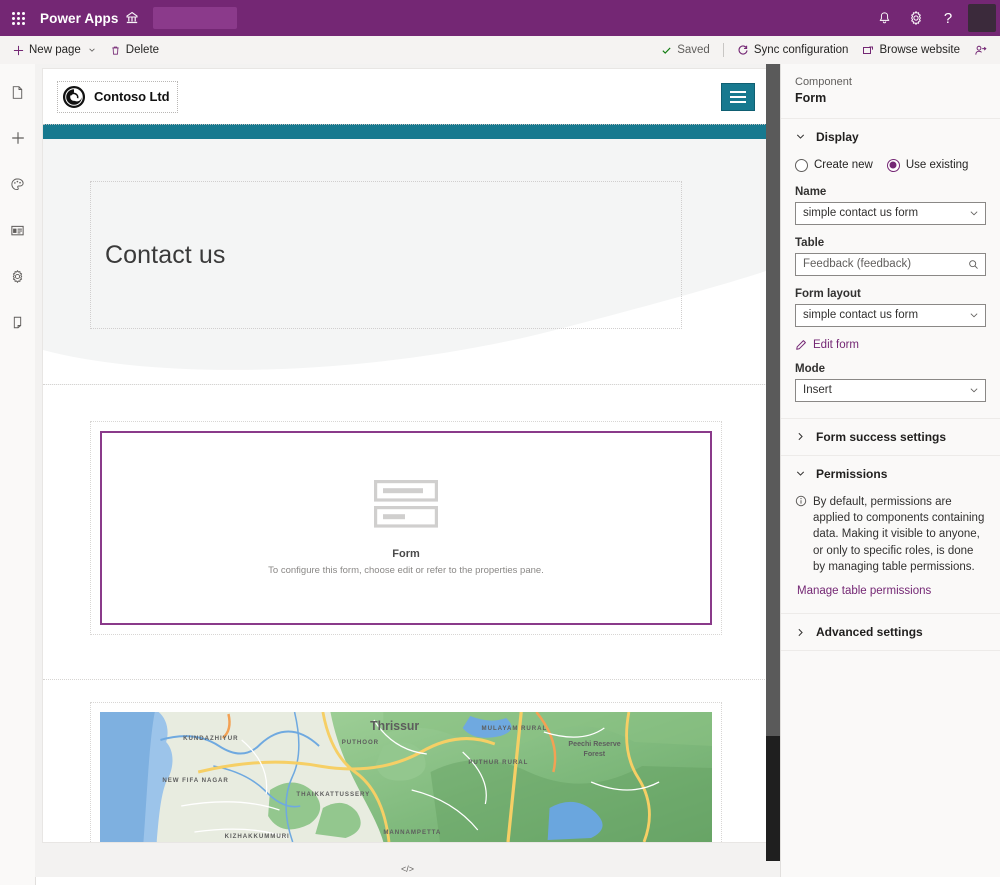  I want to click on help-icon: ?, so click(948, 18).